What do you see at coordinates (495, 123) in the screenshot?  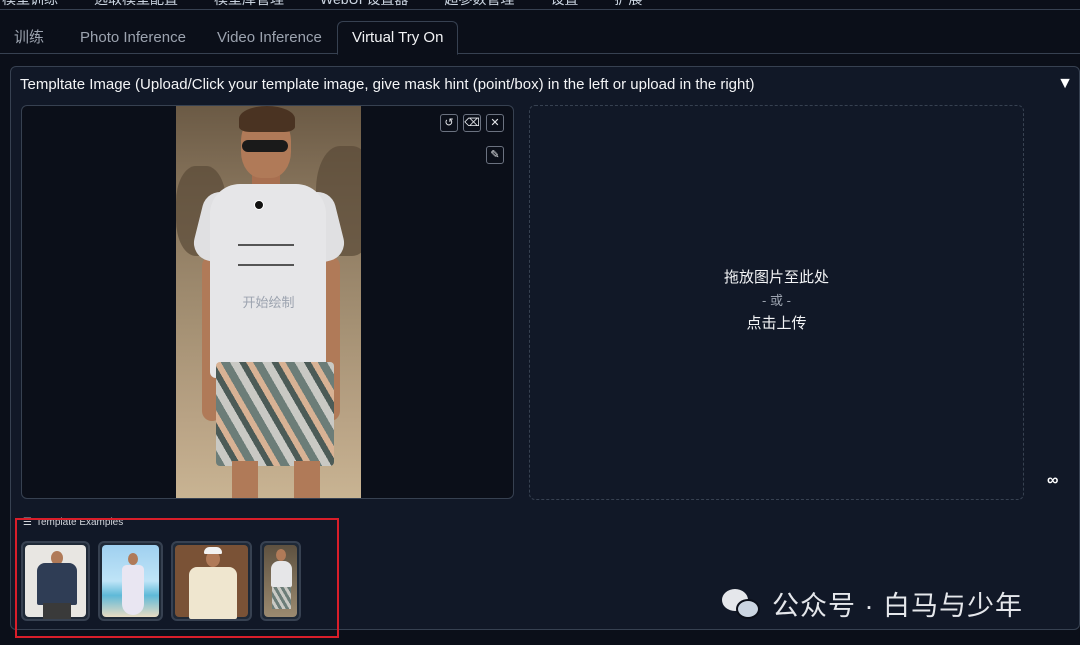 I see `clear-icon: ✕` at bounding box center [495, 123].